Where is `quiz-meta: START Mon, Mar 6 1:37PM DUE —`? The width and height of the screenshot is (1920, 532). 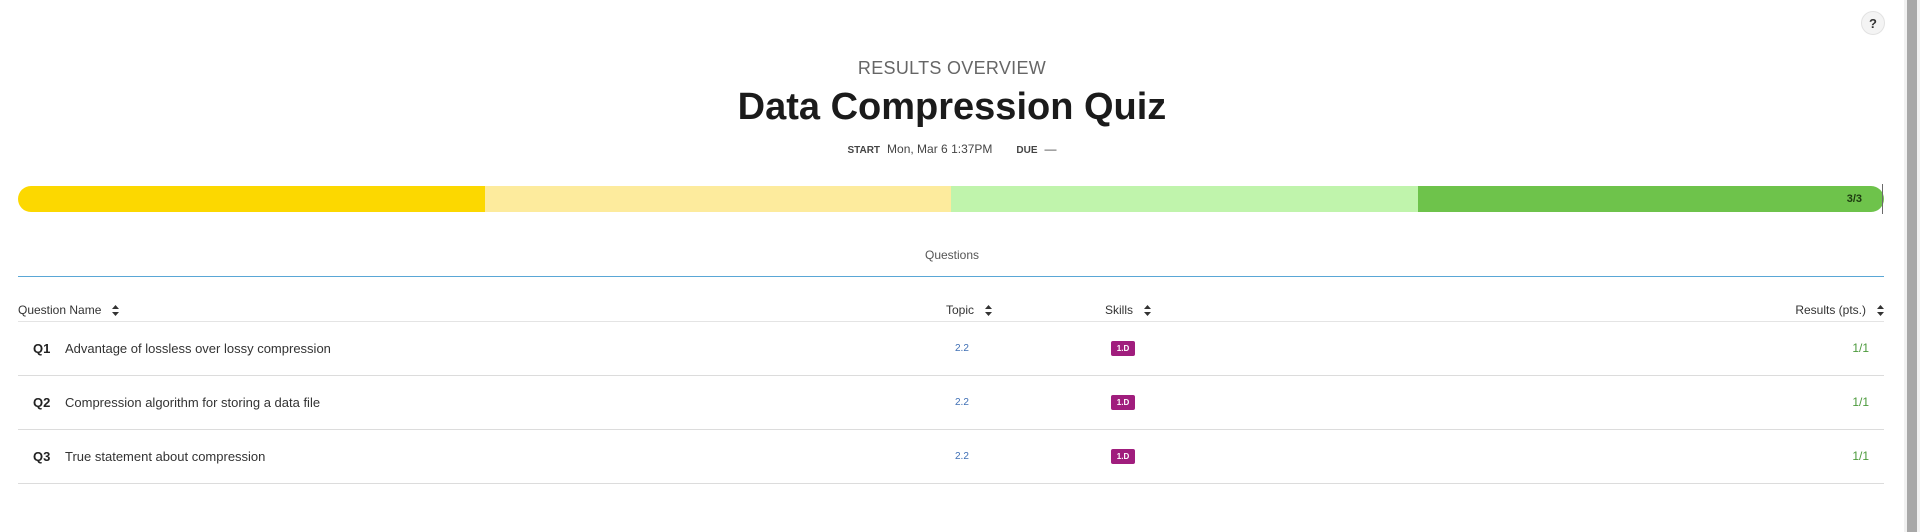
quiz-meta: START Mon, Mar 6 1:37PM DUE — is located at coordinates (952, 149).